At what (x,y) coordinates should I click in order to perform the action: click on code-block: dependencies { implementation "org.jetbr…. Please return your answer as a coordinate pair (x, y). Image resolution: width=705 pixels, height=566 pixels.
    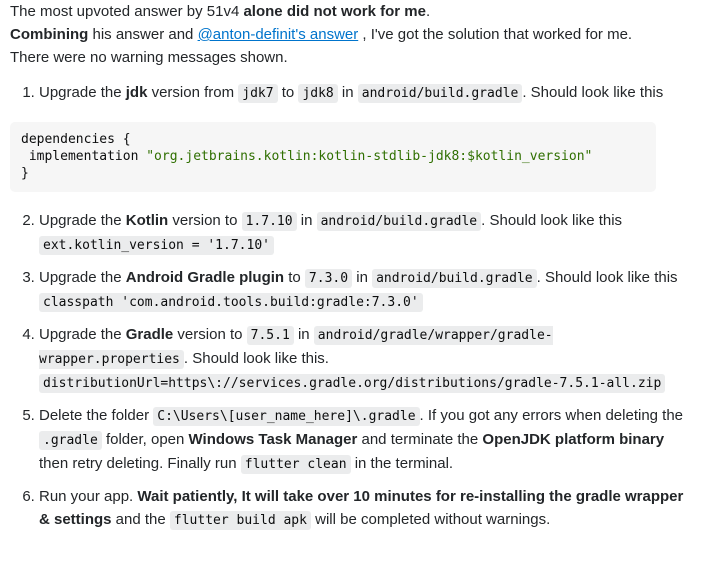
    Looking at the image, I should click on (333, 157).